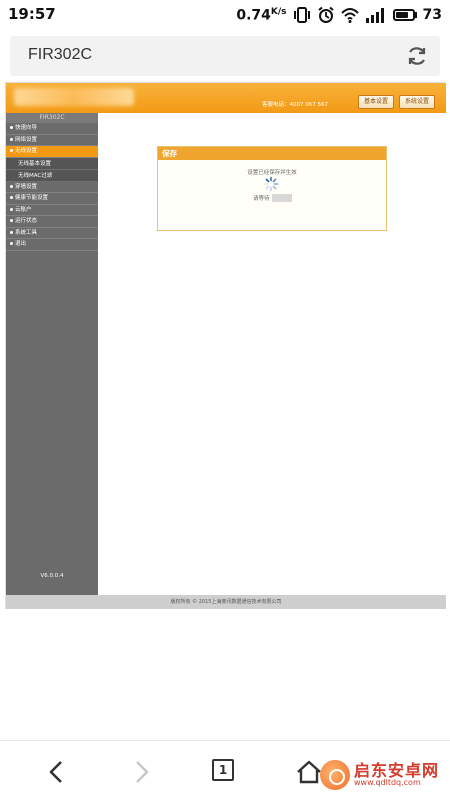 Image resolution: width=450 pixels, height=800 pixels. What do you see at coordinates (226, 98) in the screenshot?
I see `router-header: 客服电话：4007 067 567 基本设置 系统设置` at bounding box center [226, 98].